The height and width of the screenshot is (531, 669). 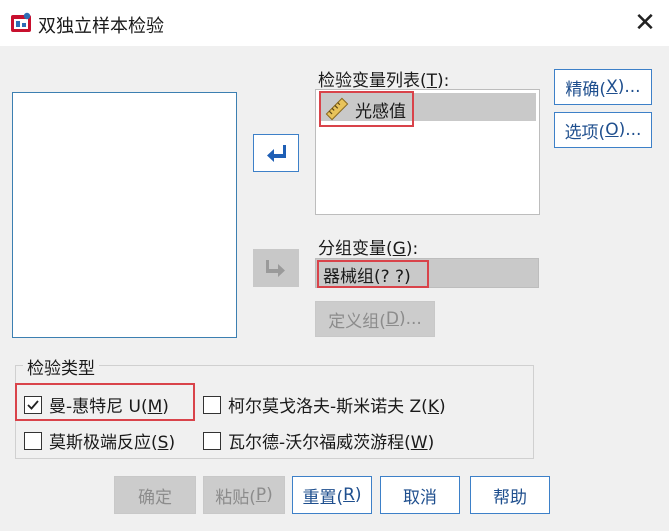 I want to click on close-button: ✕, so click(x=645, y=23).